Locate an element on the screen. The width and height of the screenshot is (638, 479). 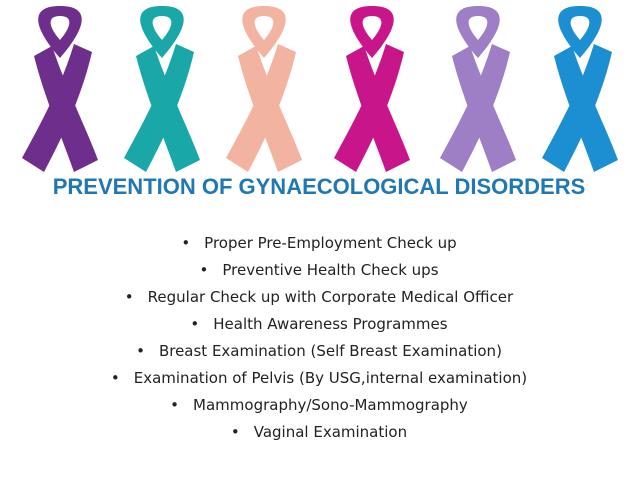
list-item-text: Proper Pre-Employment Check up is located at coordinates (330, 243).